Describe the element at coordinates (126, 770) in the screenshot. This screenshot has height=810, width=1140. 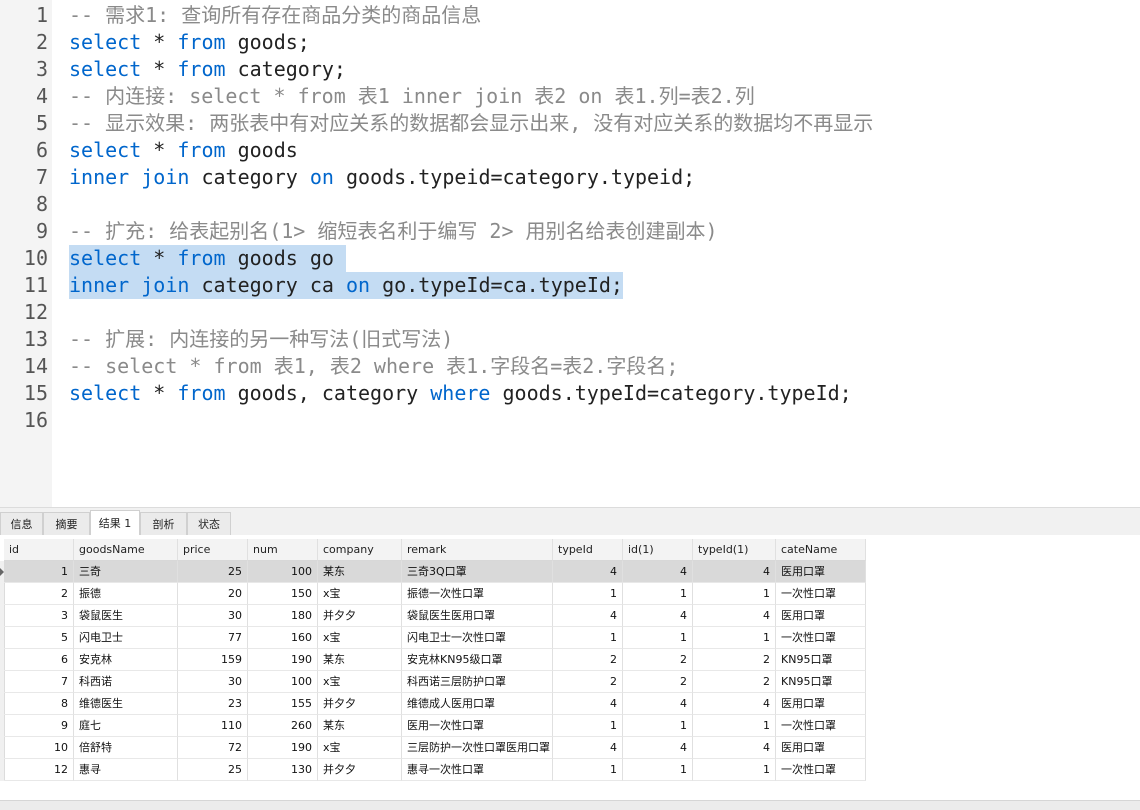
I see `table-cell: 惠寻` at that location.